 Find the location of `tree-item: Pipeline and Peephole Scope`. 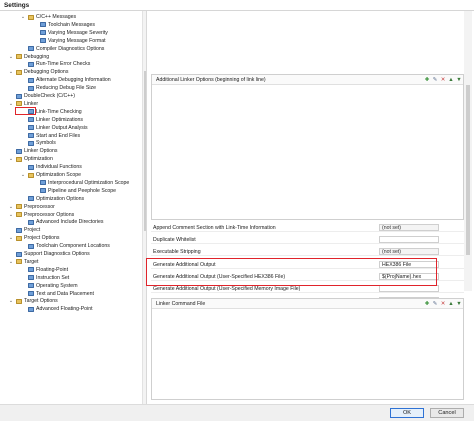

tree-item: Pipeline and Peephole Scope is located at coordinates (70, 191).